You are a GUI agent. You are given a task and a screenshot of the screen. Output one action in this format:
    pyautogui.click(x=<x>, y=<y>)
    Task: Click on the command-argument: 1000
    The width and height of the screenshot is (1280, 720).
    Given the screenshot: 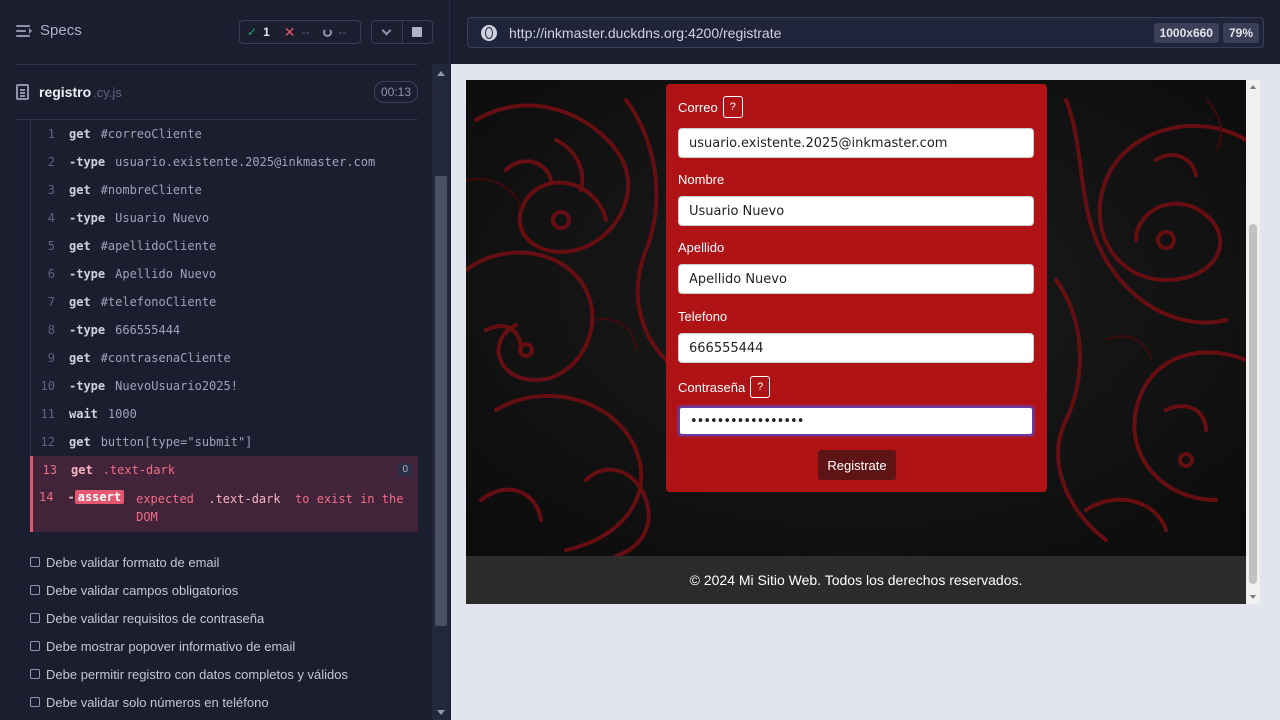 What is the action you would take?
    pyautogui.click(x=122, y=414)
    